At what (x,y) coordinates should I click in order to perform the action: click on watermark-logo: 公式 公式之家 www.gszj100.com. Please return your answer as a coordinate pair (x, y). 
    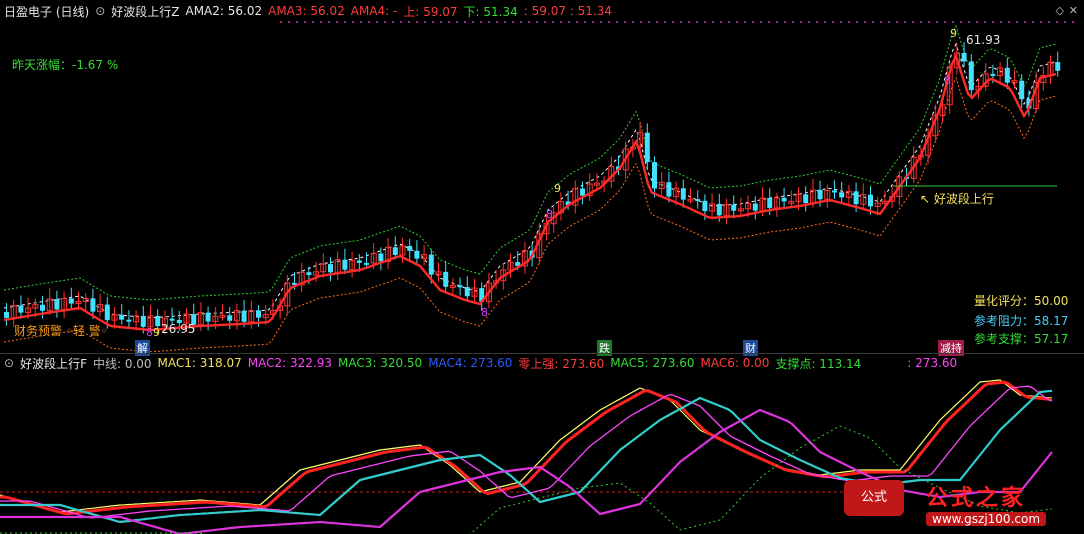
    Looking at the image, I should click on (960, 505).